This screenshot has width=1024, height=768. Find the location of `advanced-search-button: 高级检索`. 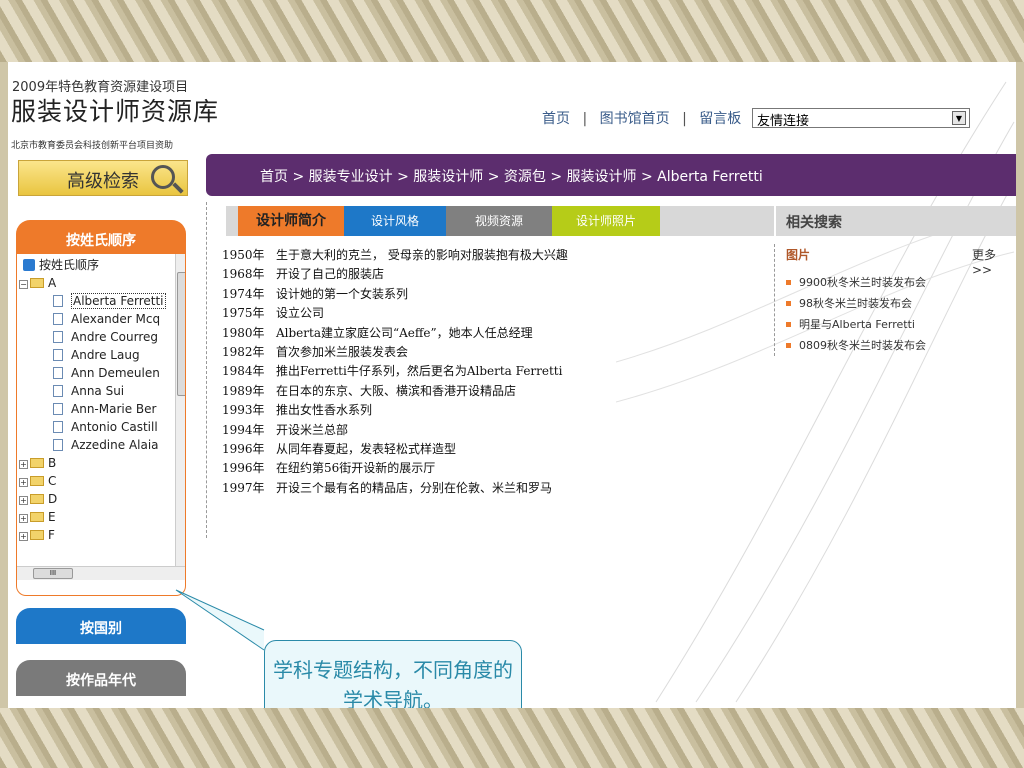

advanced-search-button: 高级检索 is located at coordinates (103, 178).